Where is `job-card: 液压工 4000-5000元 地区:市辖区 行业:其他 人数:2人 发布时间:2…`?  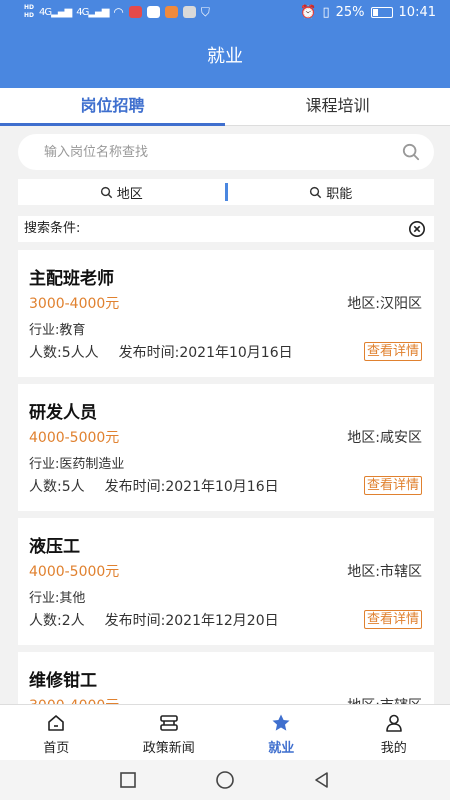
job-card: 液压工 4000-5000元 地区:市辖区 行业:其他 人数:2人 发布时间:2… is located at coordinates (226, 581).